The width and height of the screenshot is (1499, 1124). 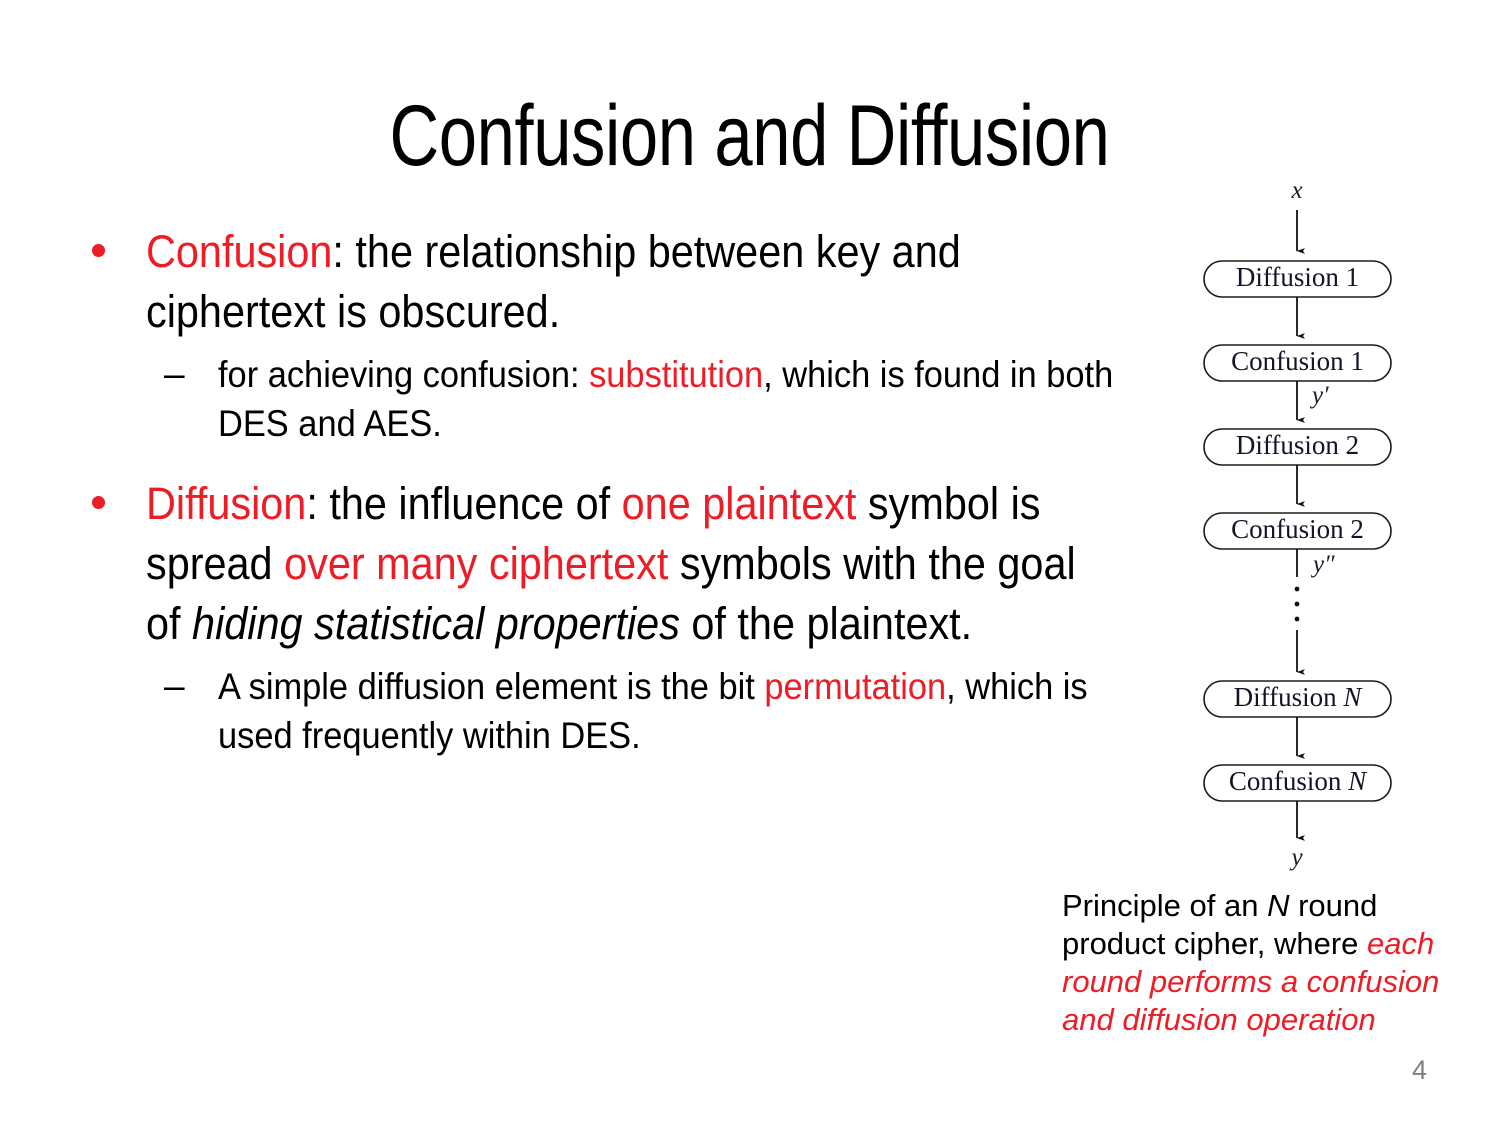 I want to click on diagram-label-y-double-prime: y″, so click(x=1322, y=564).